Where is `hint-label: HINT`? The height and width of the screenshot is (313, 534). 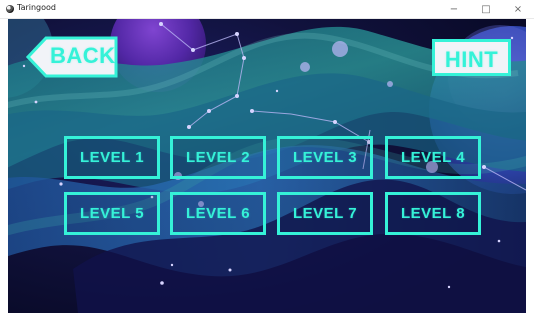
hint-label: HINT is located at coordinates (471, 59).